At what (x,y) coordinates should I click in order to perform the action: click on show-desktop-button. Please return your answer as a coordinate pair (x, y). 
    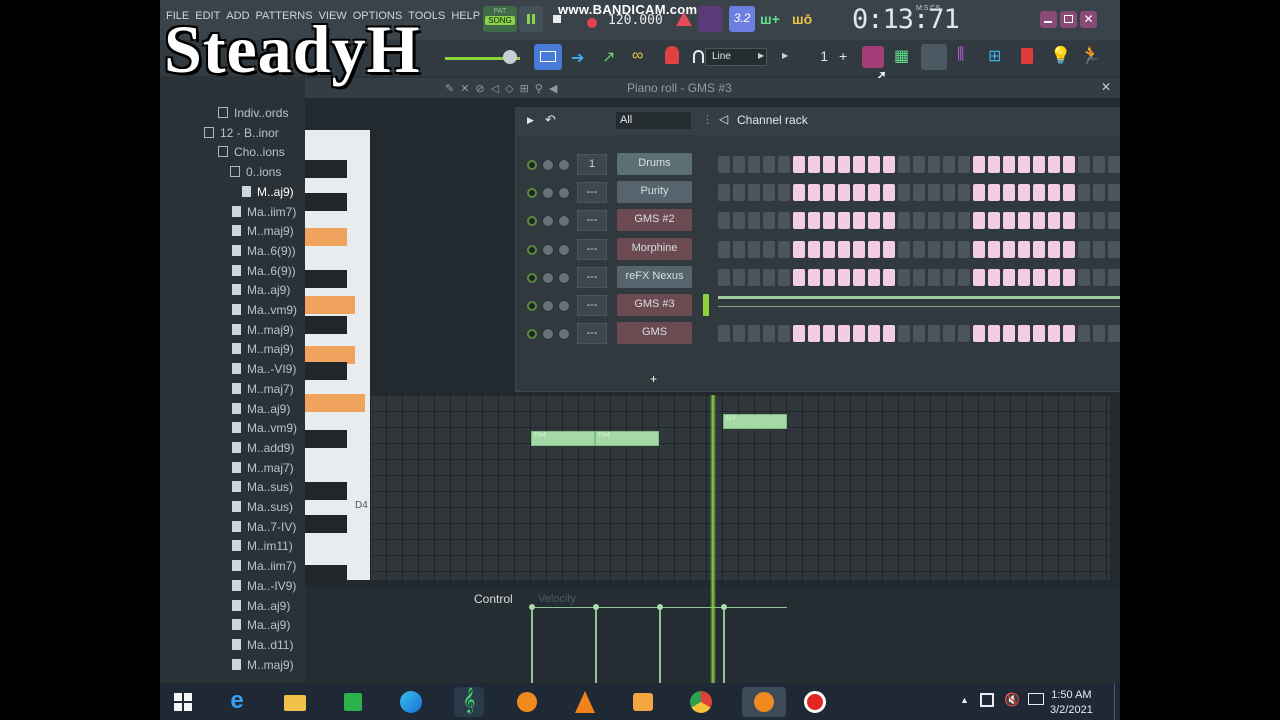
    Looking at the image, I should click on (1117, 701).